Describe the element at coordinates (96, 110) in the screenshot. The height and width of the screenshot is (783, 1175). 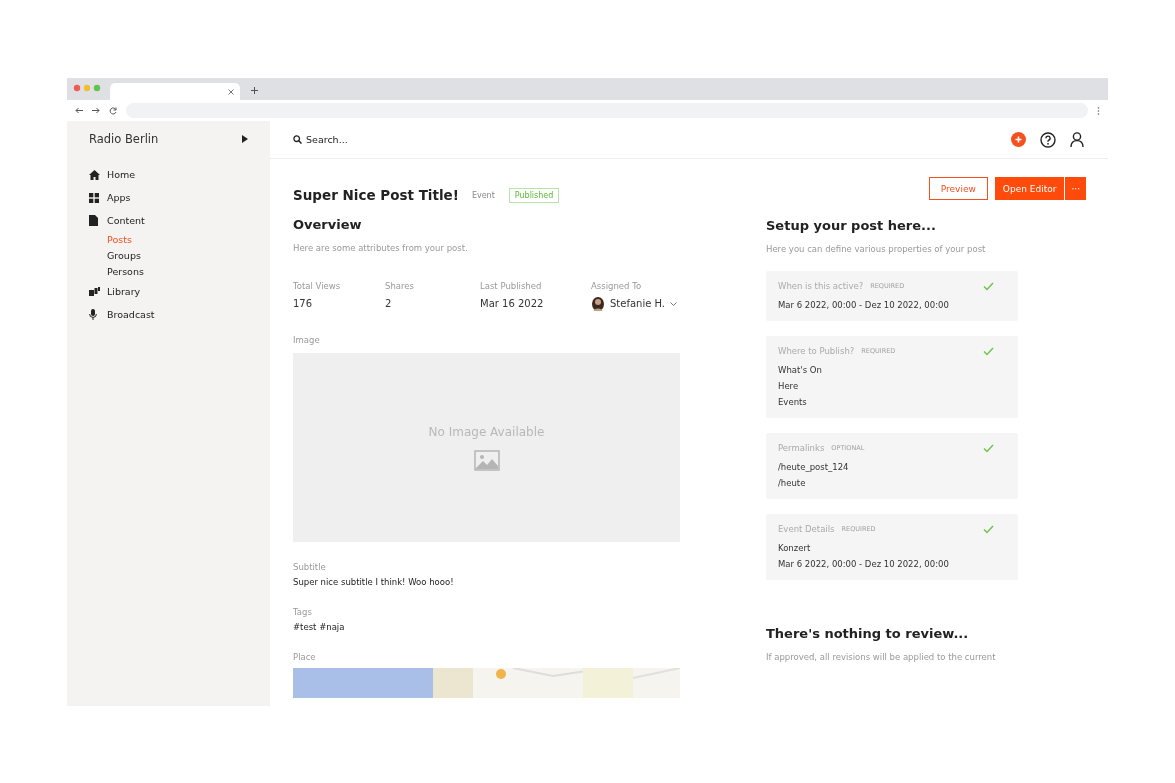
I see `forward-icon` at that location.